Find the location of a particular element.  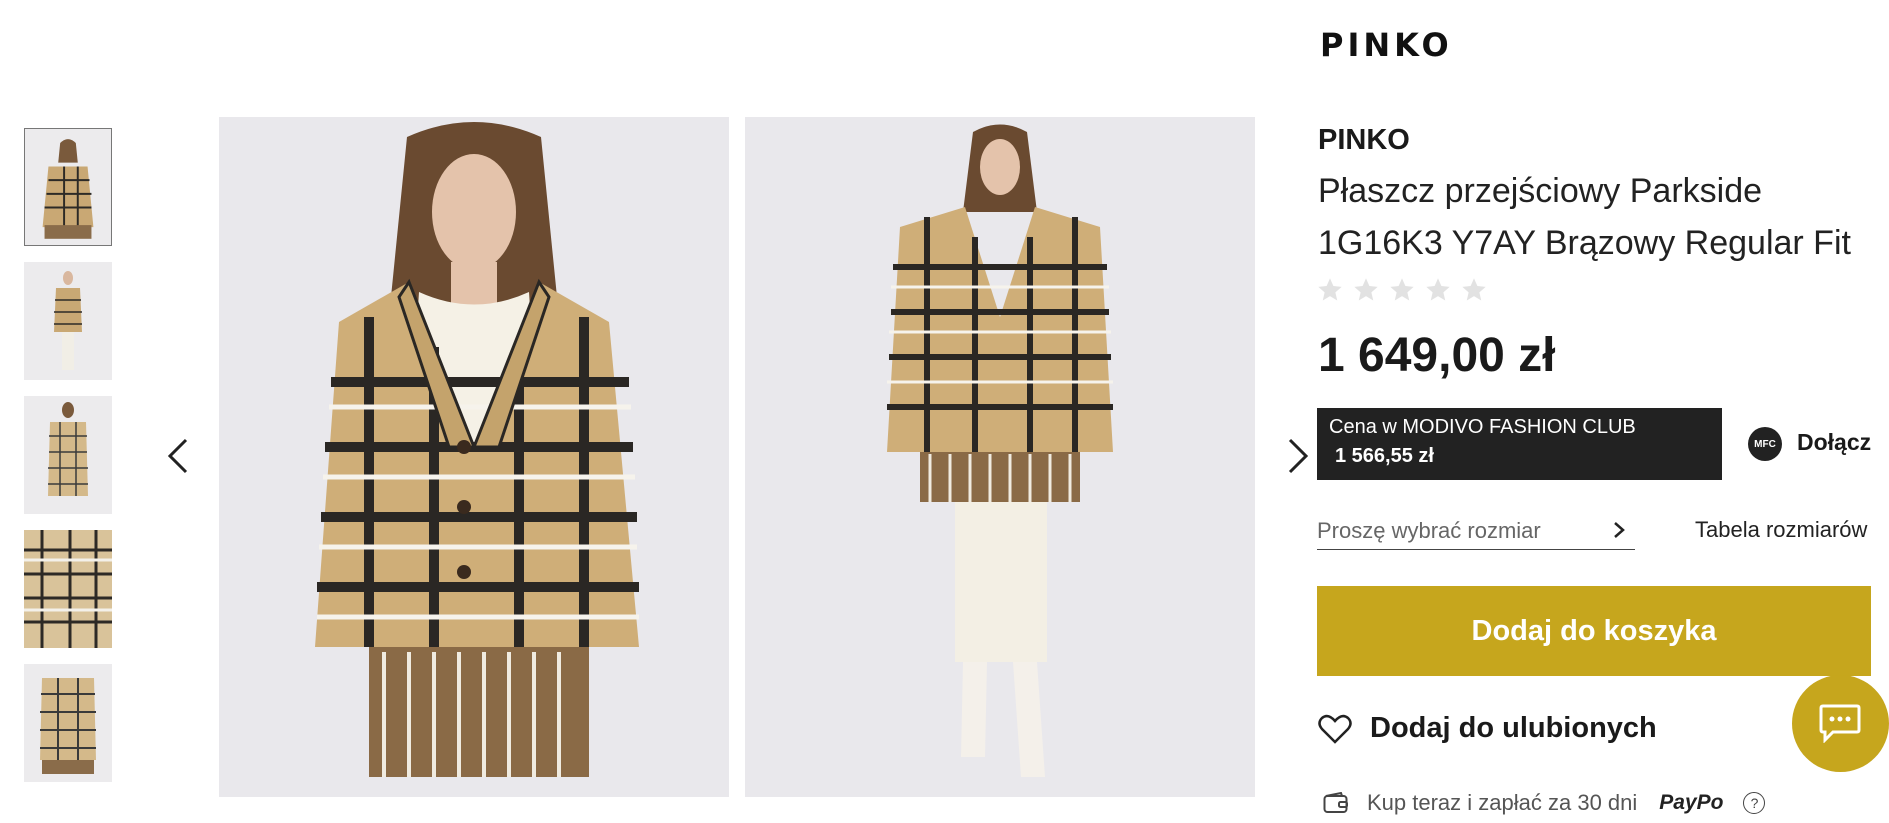

thumbnail-5-image is located at coordinates (68, 723).